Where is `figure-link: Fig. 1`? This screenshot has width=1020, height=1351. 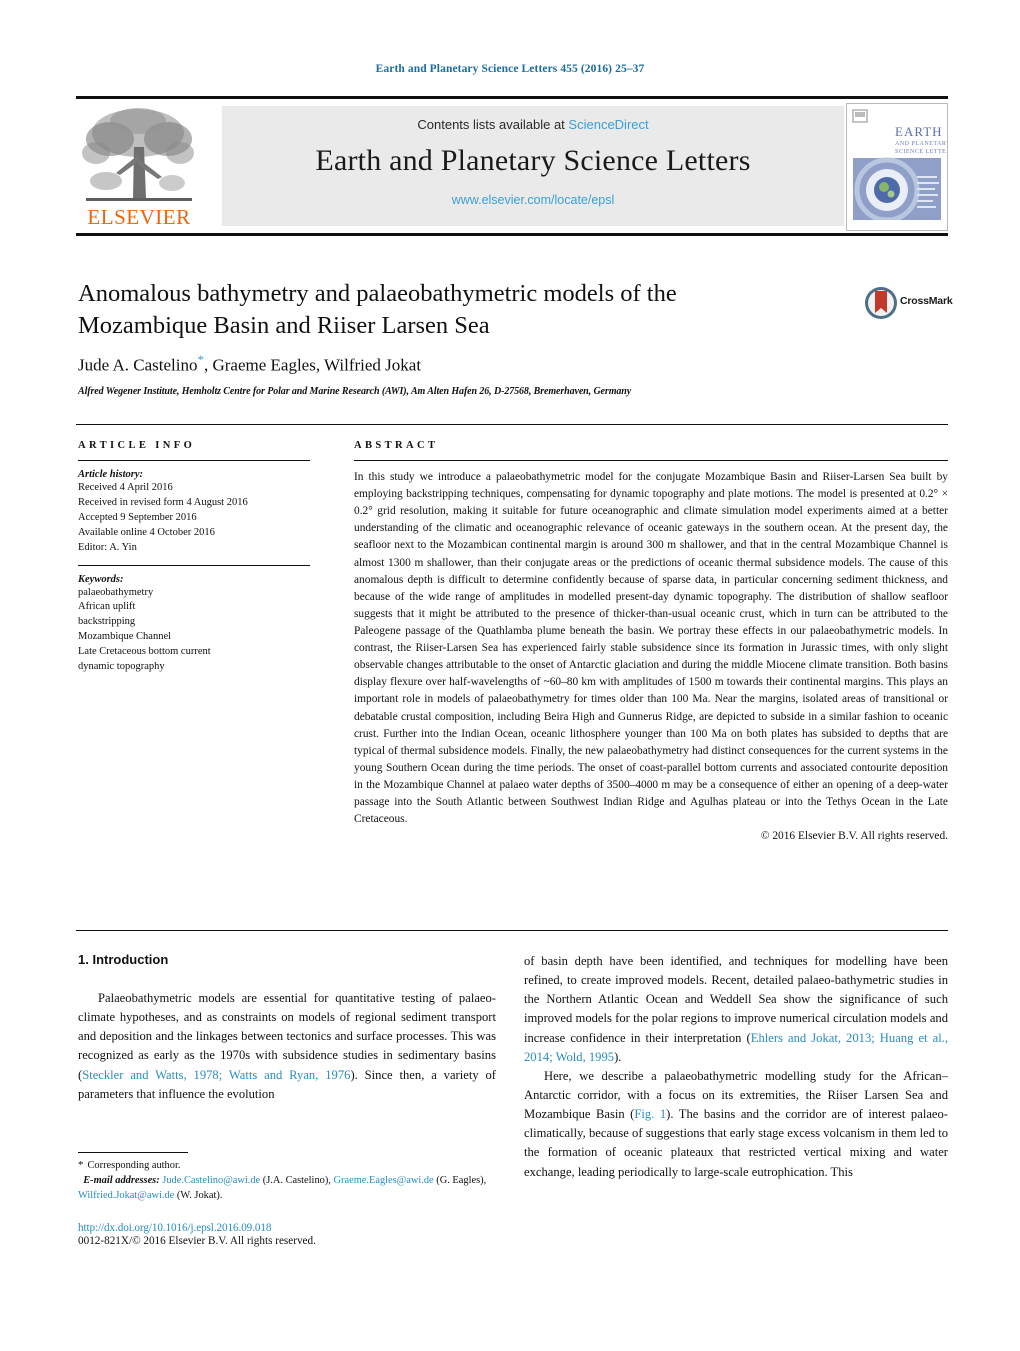
figure-link: Fig. 1 is located at coordinates (650, 1114).